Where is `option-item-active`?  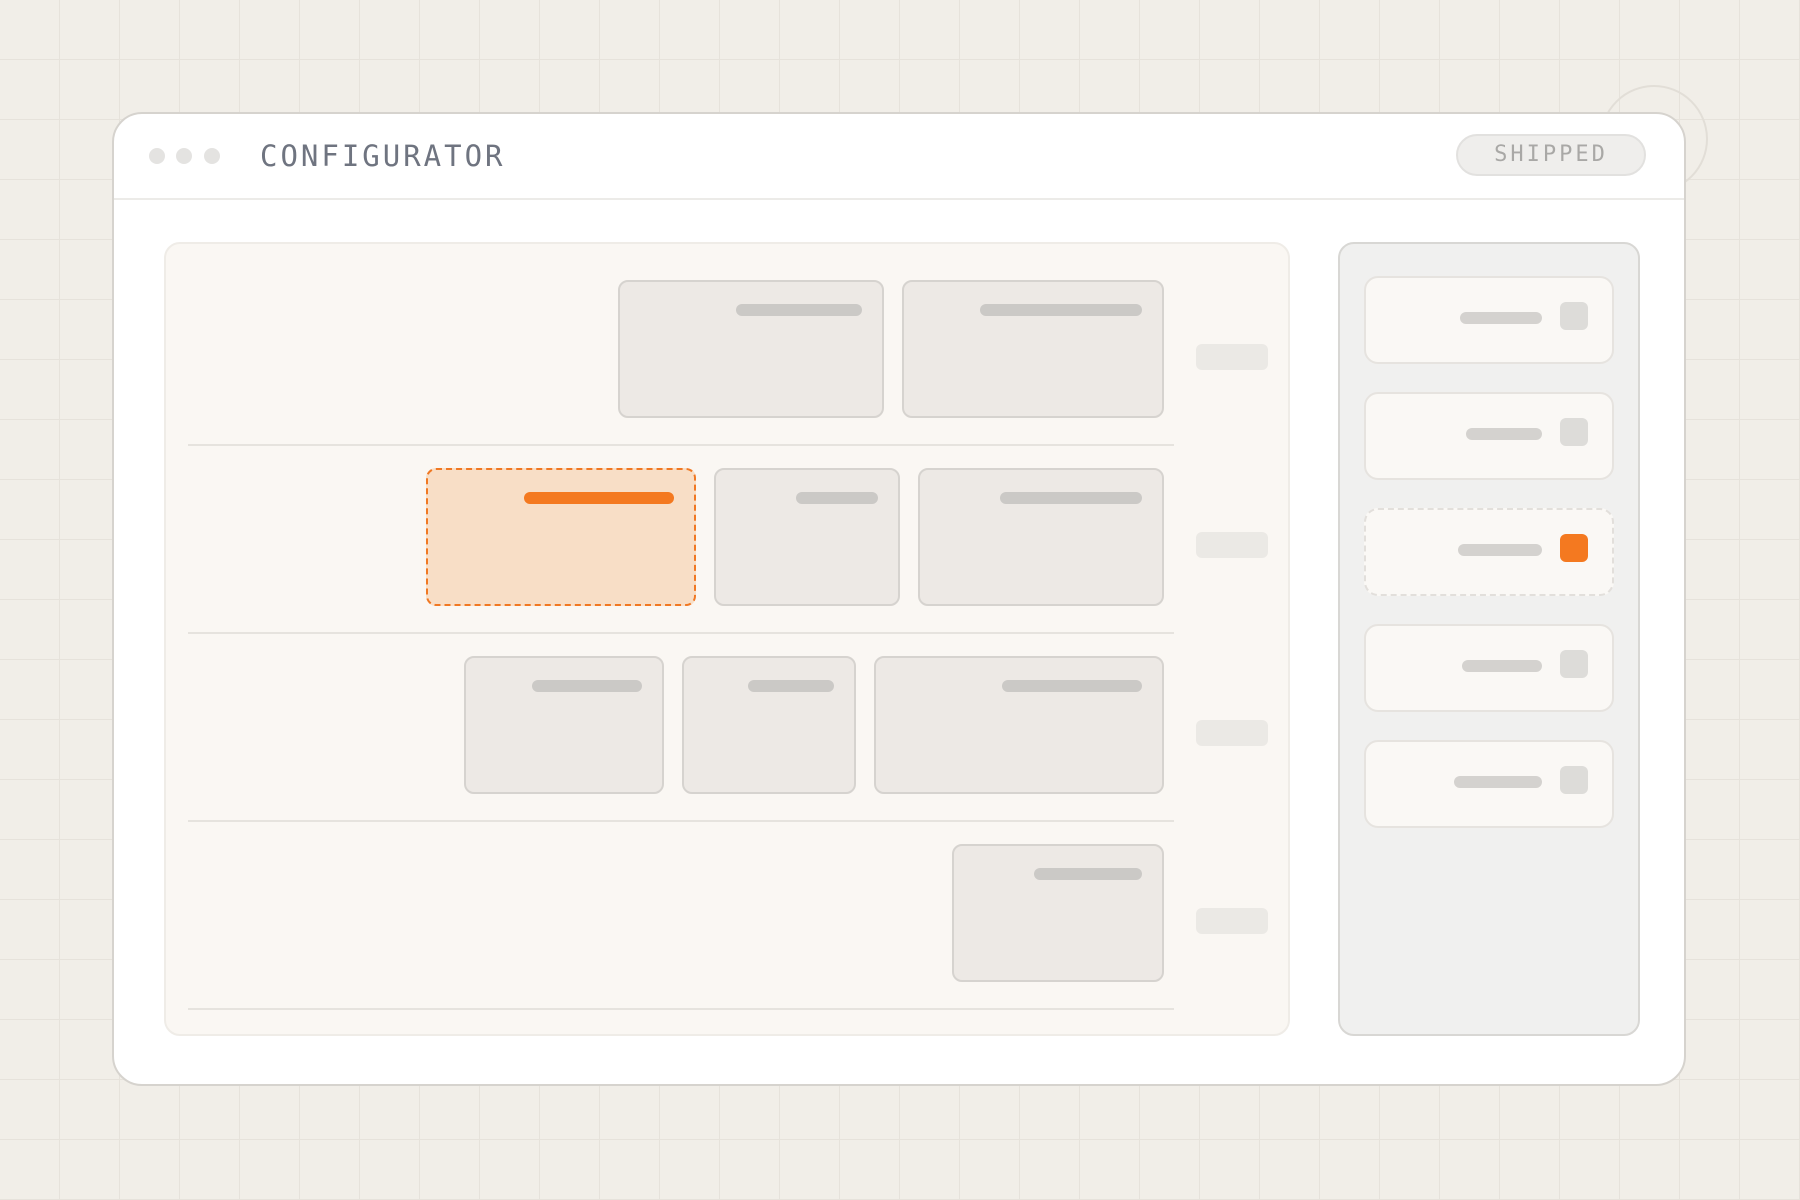 option-item-active is located at coordinates (1489, 552).